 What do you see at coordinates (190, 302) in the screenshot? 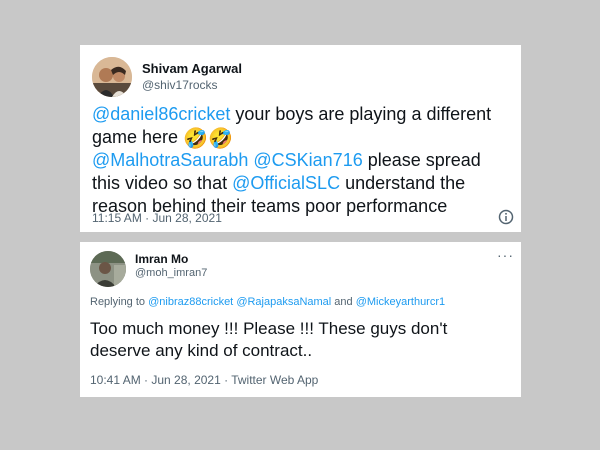
I see `reply-mention-link: @nibraz88cricket` at bounding box center [190, 302].